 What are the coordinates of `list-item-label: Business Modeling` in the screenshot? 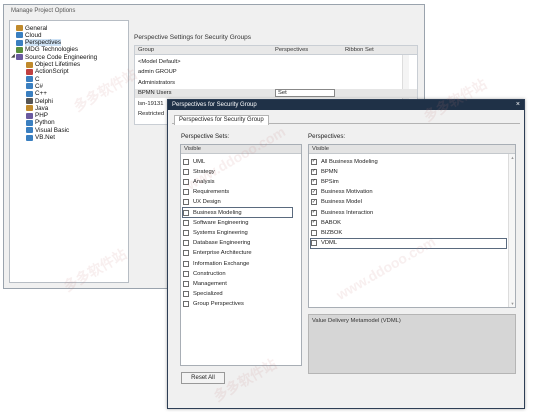 It's located at (217, 212).